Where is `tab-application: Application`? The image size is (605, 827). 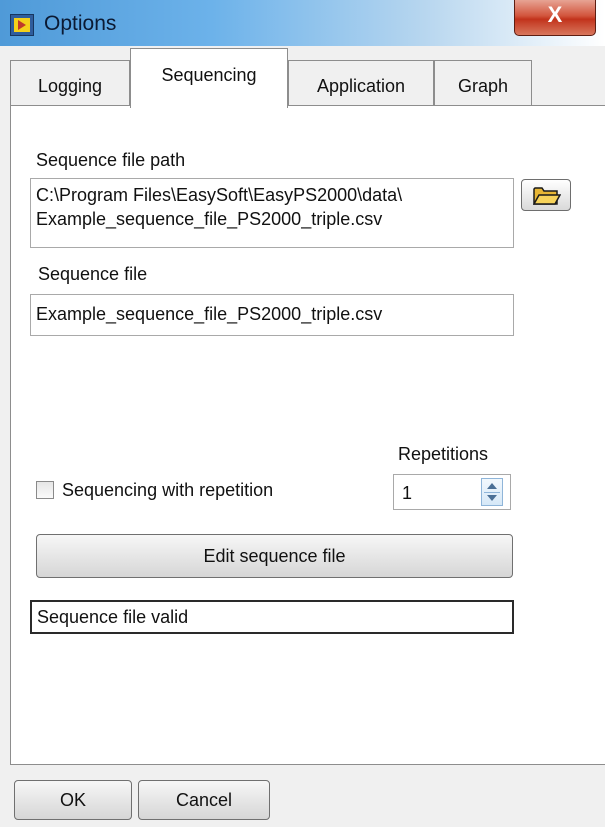 tab-application: Application is located at coordinates (361, 83).